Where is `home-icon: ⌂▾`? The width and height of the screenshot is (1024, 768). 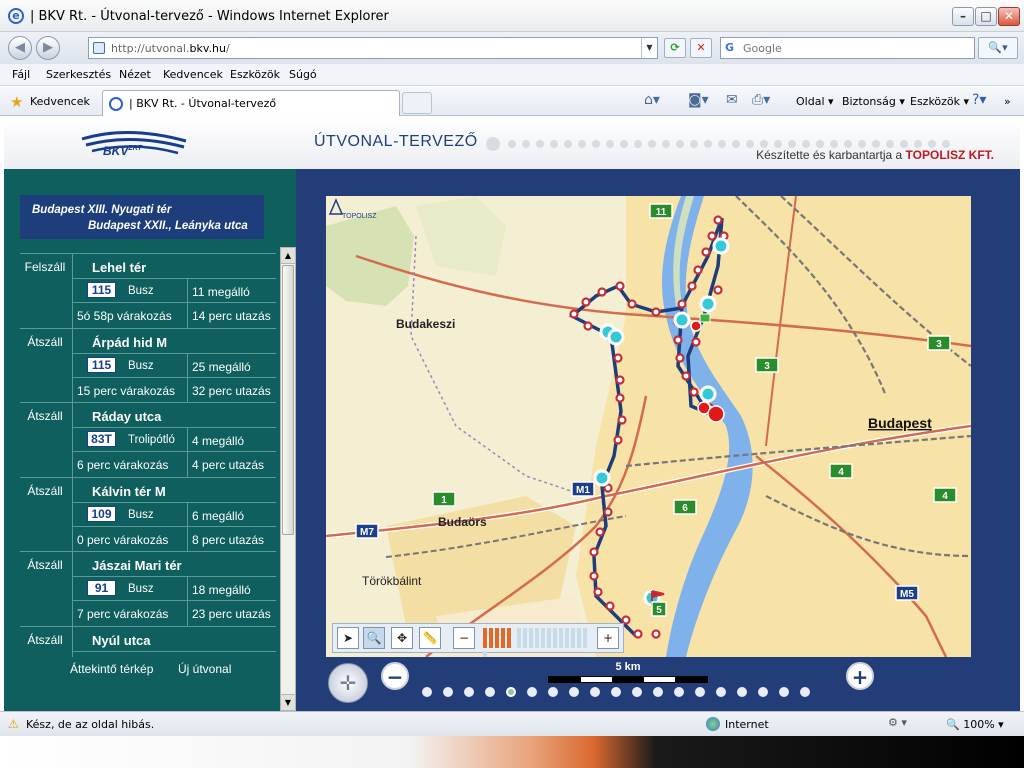 home-icon: ⌂▾ is located at coordinates (652, 100).